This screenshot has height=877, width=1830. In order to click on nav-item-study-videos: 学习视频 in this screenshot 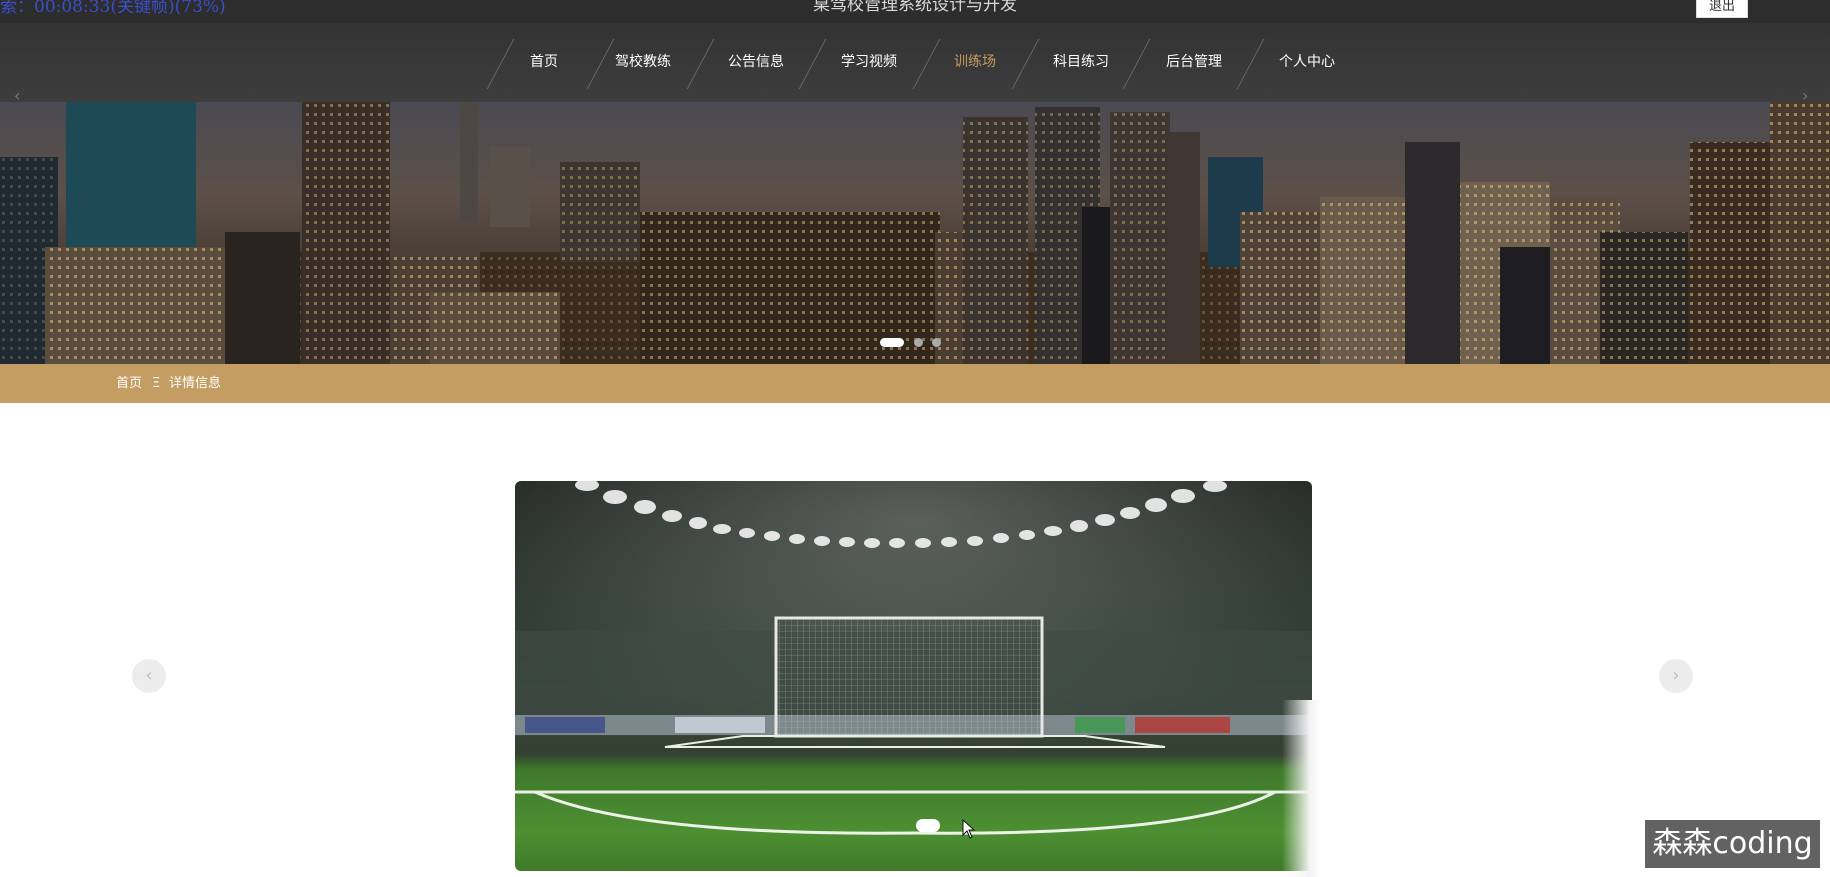, I will do `click(869, 62)`.